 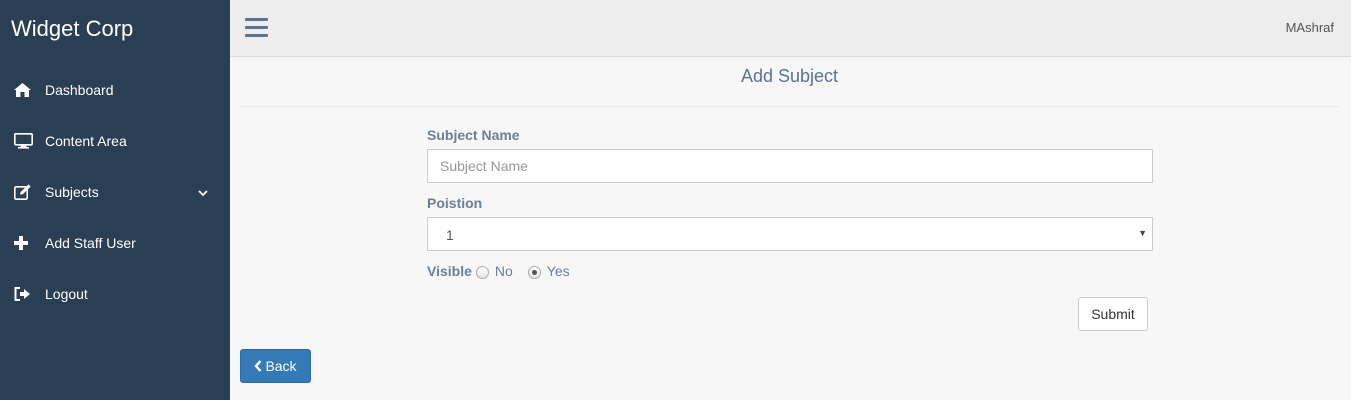 What do you see at coordinates (66, 293) in the screenshot?
I see `sidebar-item-label: Logout` at bounding box center [66, 293].